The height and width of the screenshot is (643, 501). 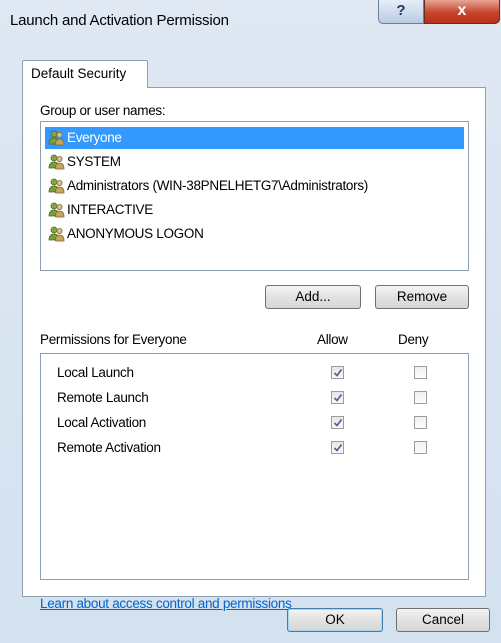 What do you see at coordinates (119, 20) in the screenshot?
I see `window-title: Launch and Activation Permission` at bounding box center [119, 20].